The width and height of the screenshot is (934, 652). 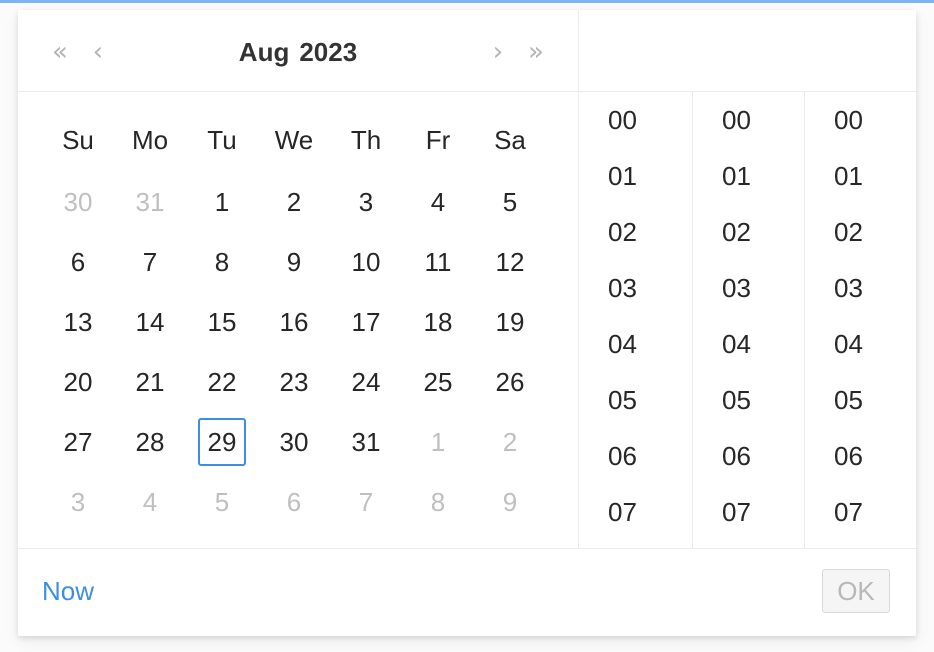 I want to click on day-cell: 23, so click(x=294, y=382).